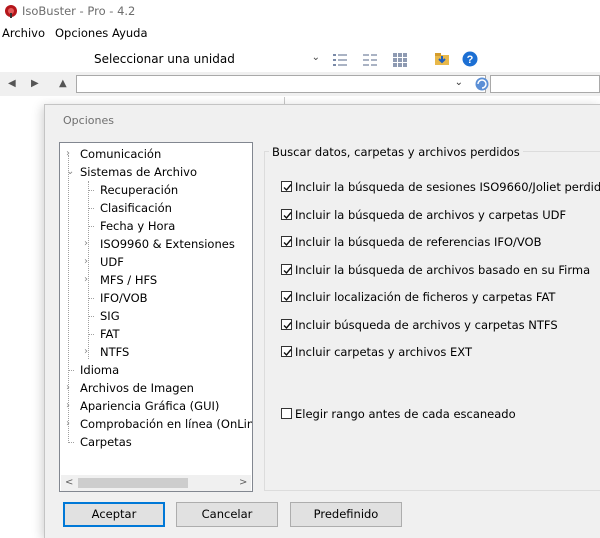 The width and height of the screenshot is (600, 538). I want to click on tree-item-label: MFS / HFS, so click(129, 280).